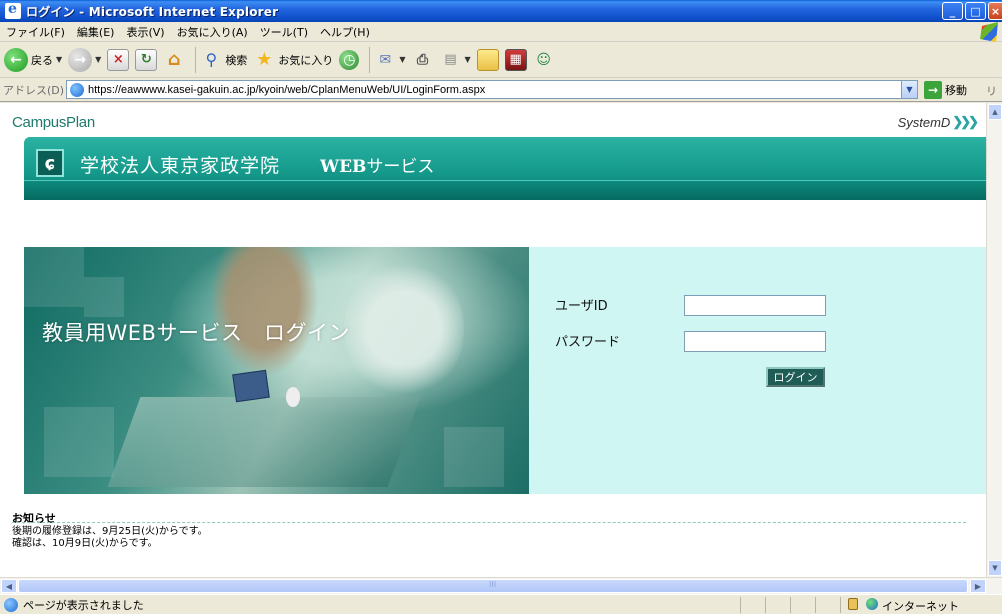  Describe the element at coordinates (978, 586) in the screenshot. I see `scroll-right-icon: ▶` at that location.